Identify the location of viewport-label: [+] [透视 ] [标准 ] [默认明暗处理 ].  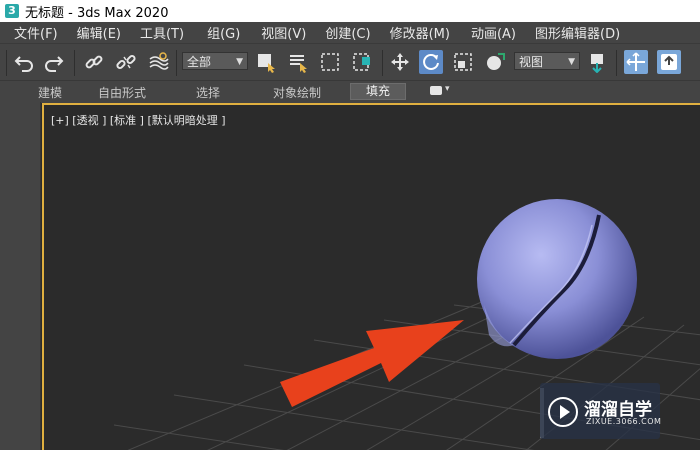
(138, 120).